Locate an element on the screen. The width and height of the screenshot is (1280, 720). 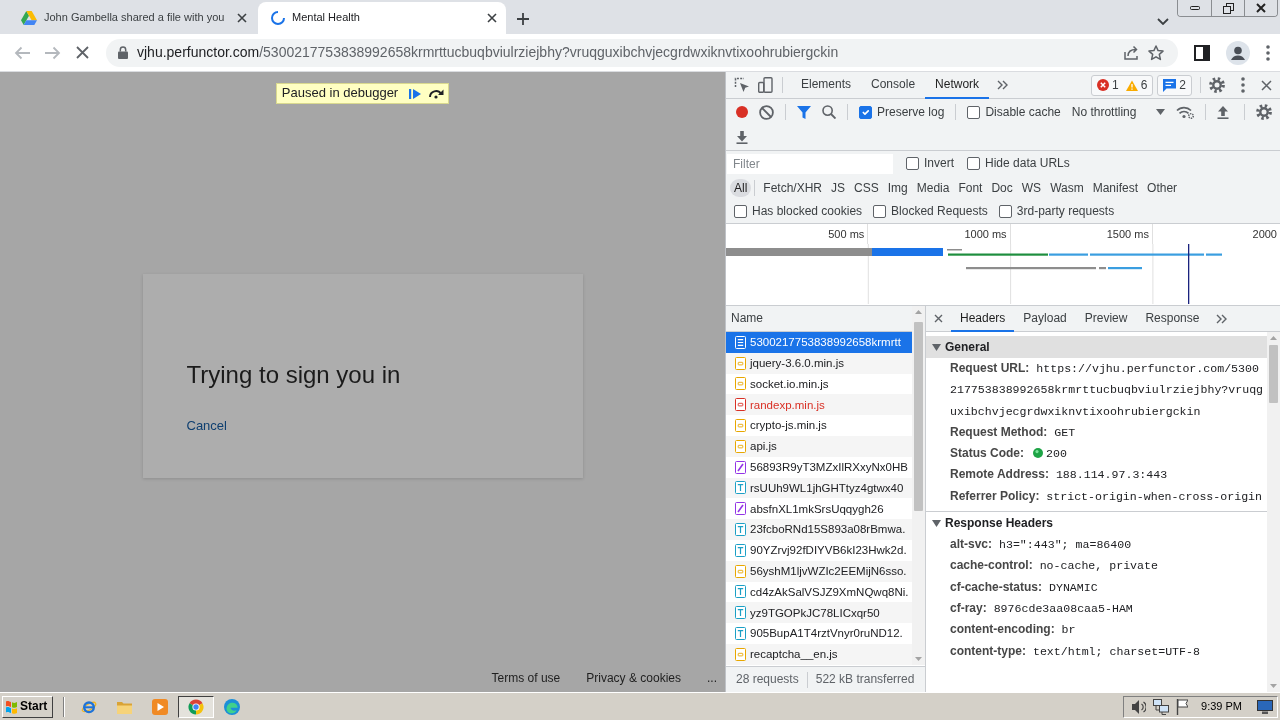
checkbox-label: Disable cache is located at coordinates (1023, 112).